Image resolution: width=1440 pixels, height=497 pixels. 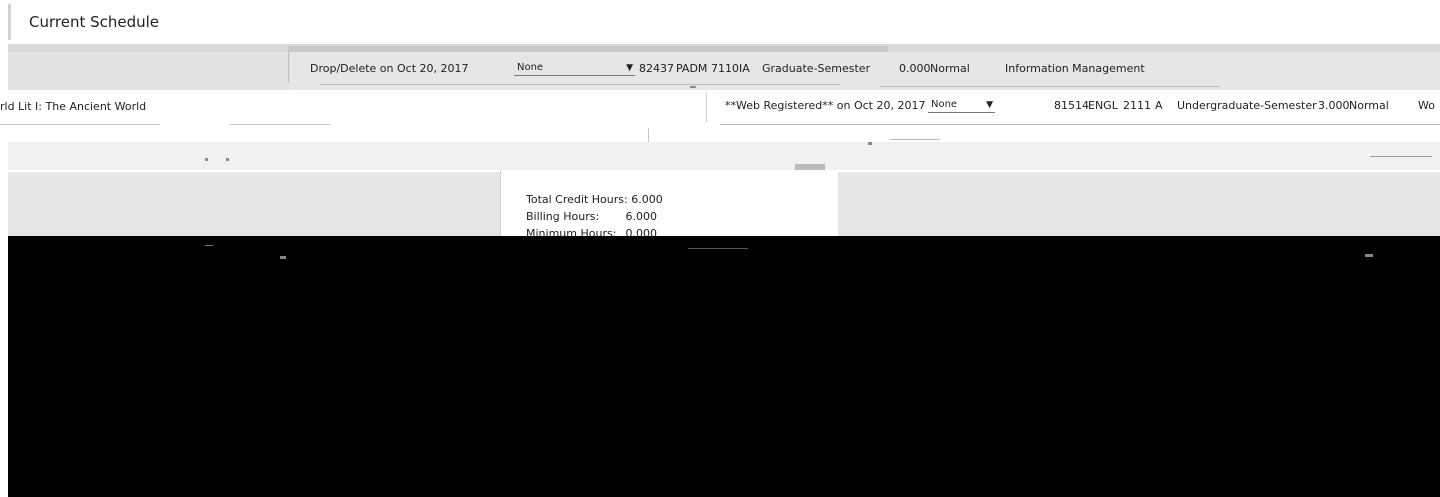 I want to click on row1-subject: PADM, so click(x=692, y=68).